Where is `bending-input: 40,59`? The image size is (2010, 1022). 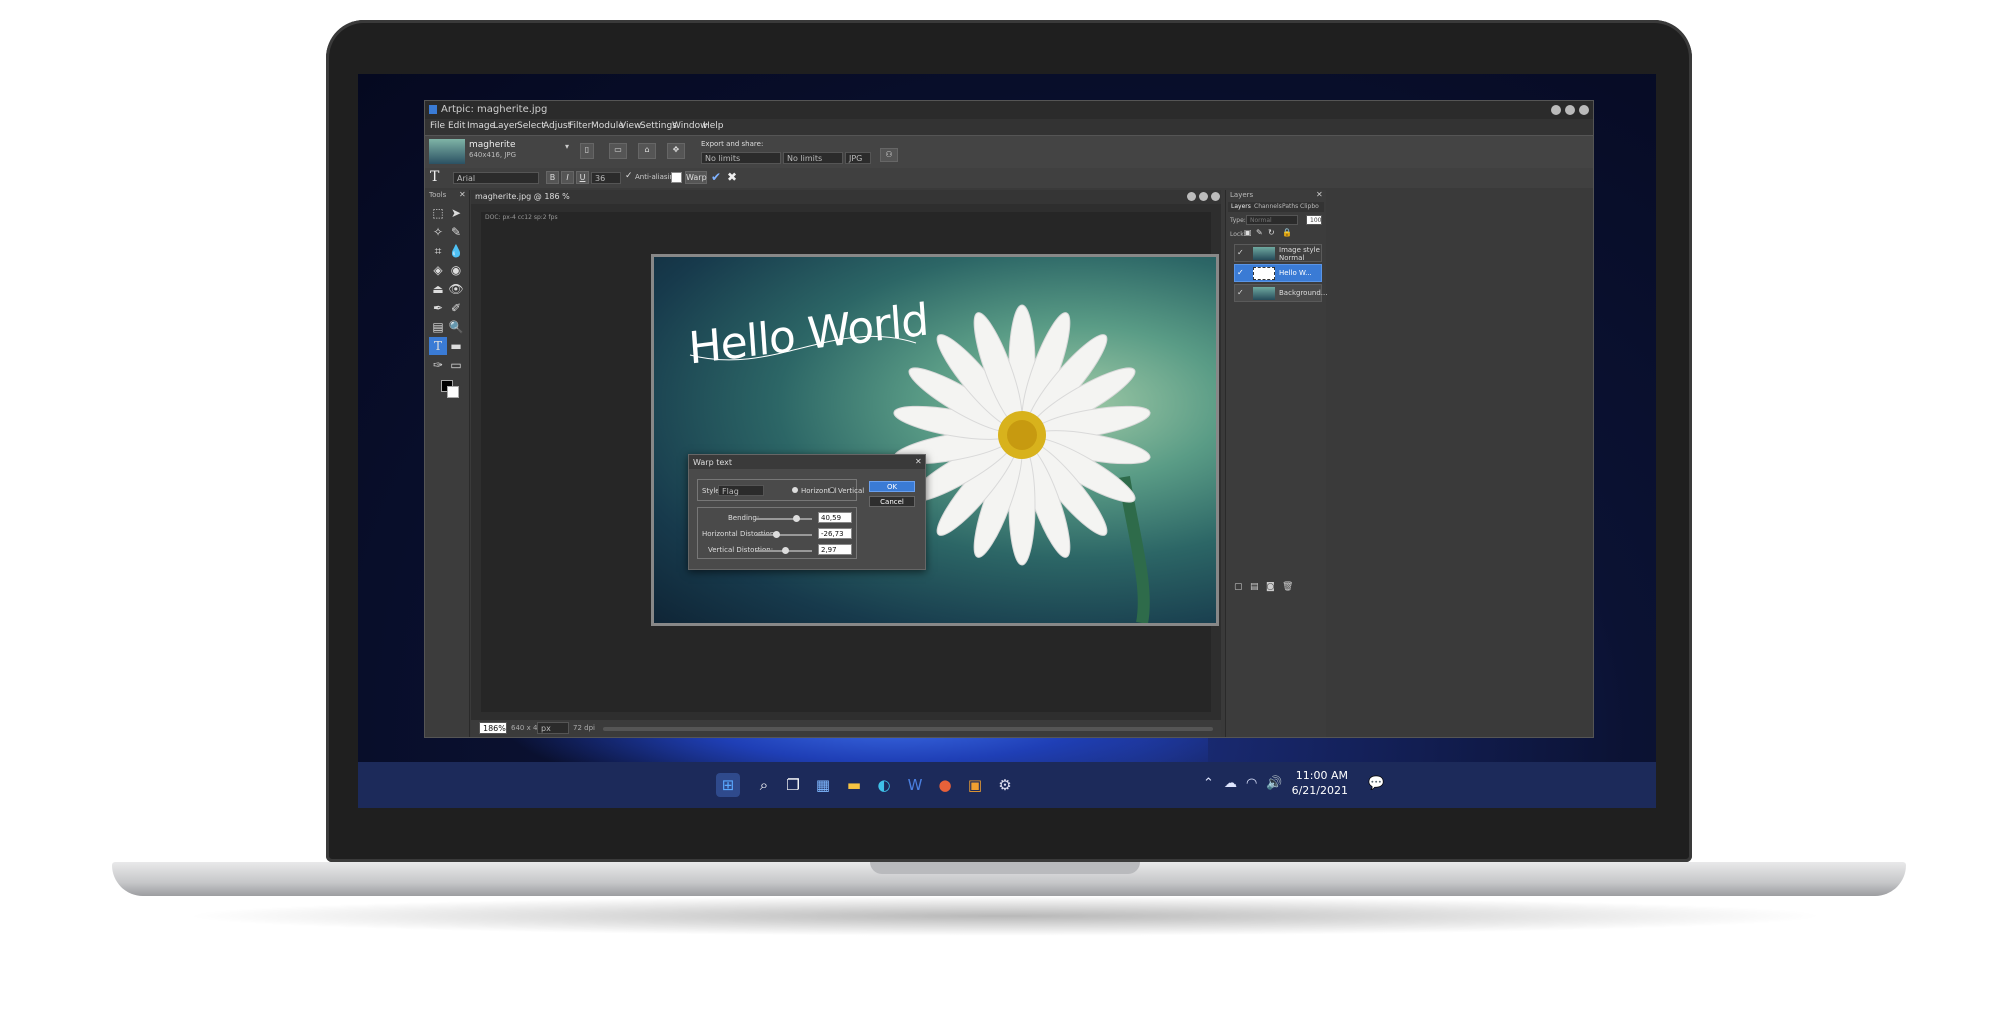
bending-input: 40,59 is located at coordinates (835, 517).